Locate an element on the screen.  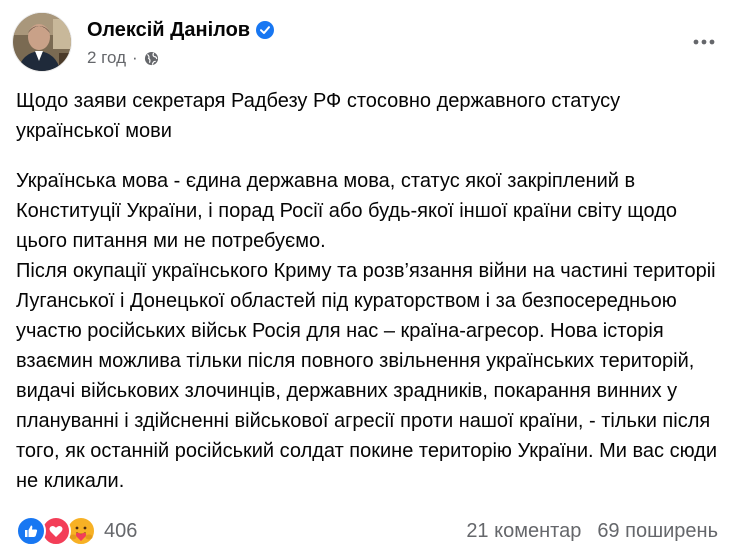
avatar is located at coordinates (42, 42).